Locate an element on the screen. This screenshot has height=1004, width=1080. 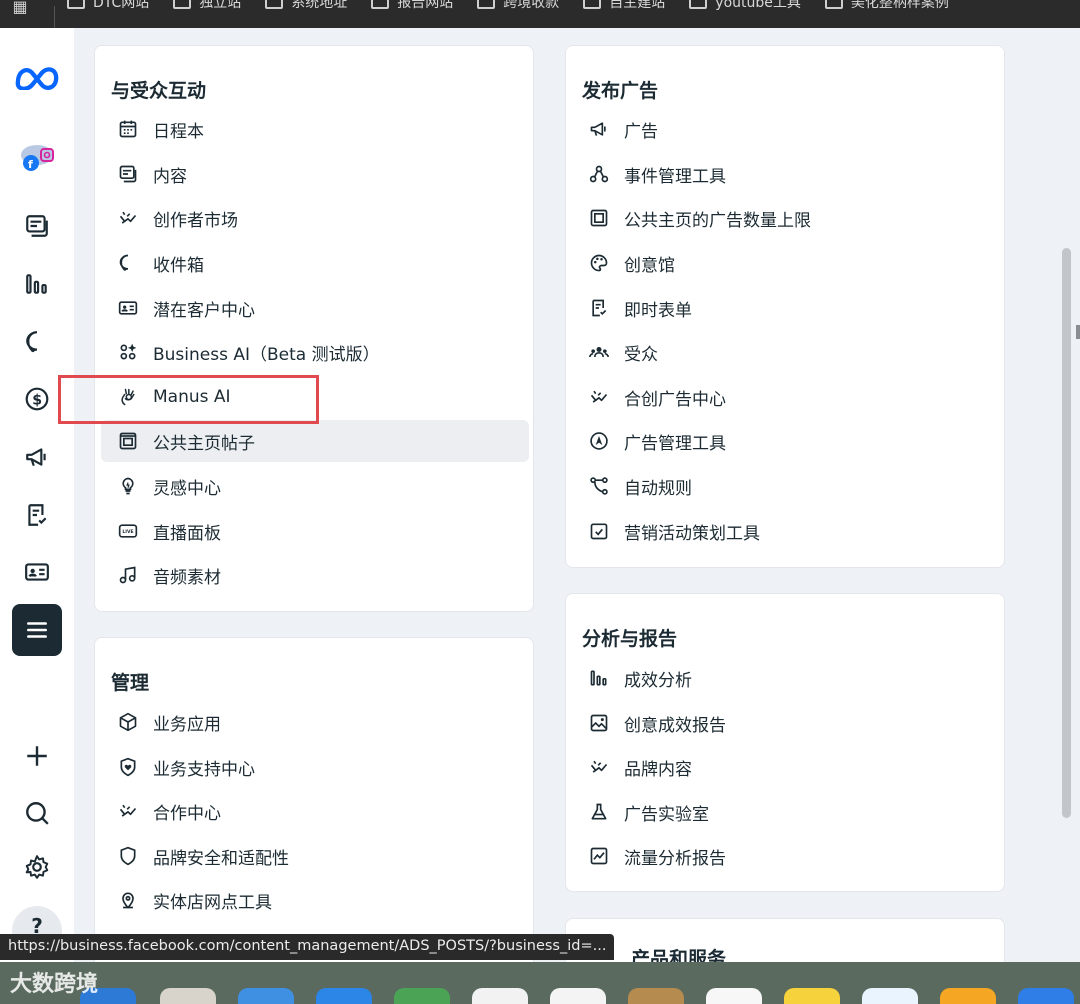
lightbulb-icon is located at coordinates (128, 486).